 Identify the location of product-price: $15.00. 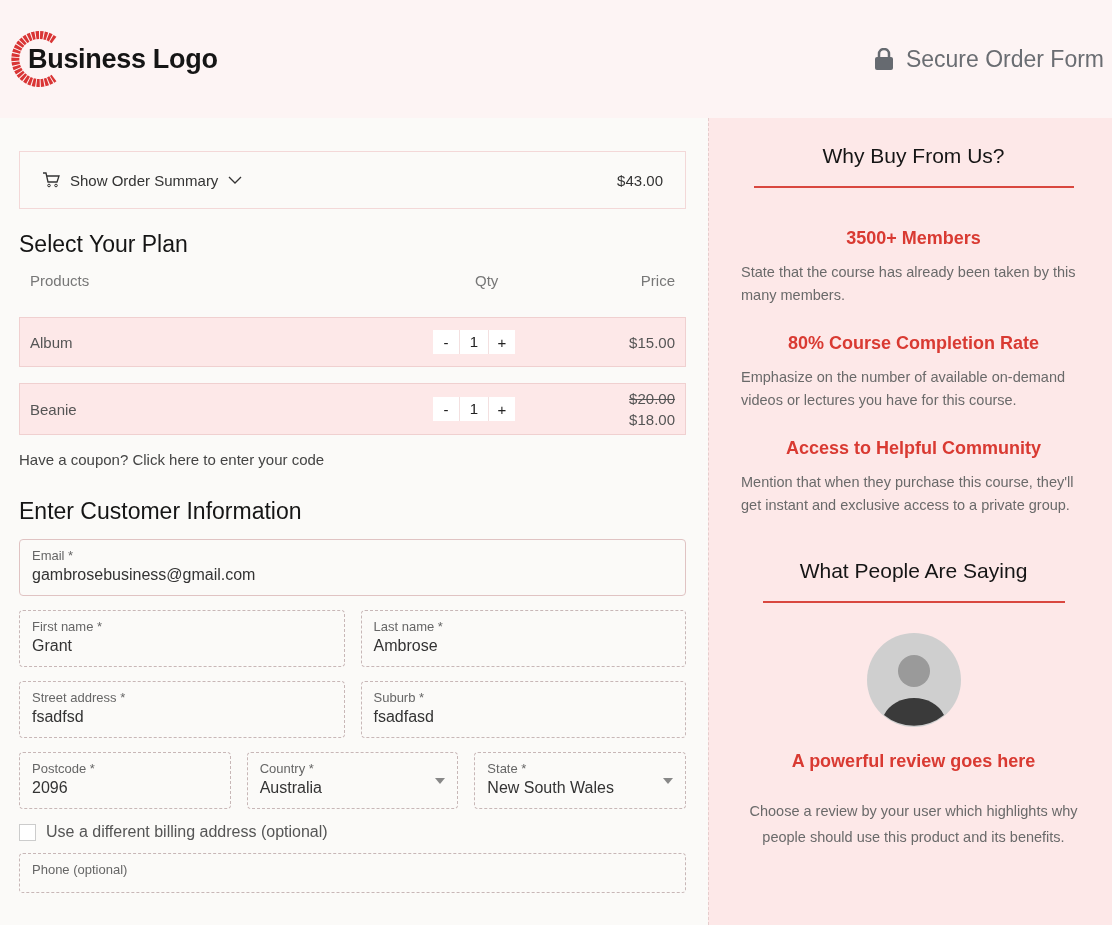
(652, 342).